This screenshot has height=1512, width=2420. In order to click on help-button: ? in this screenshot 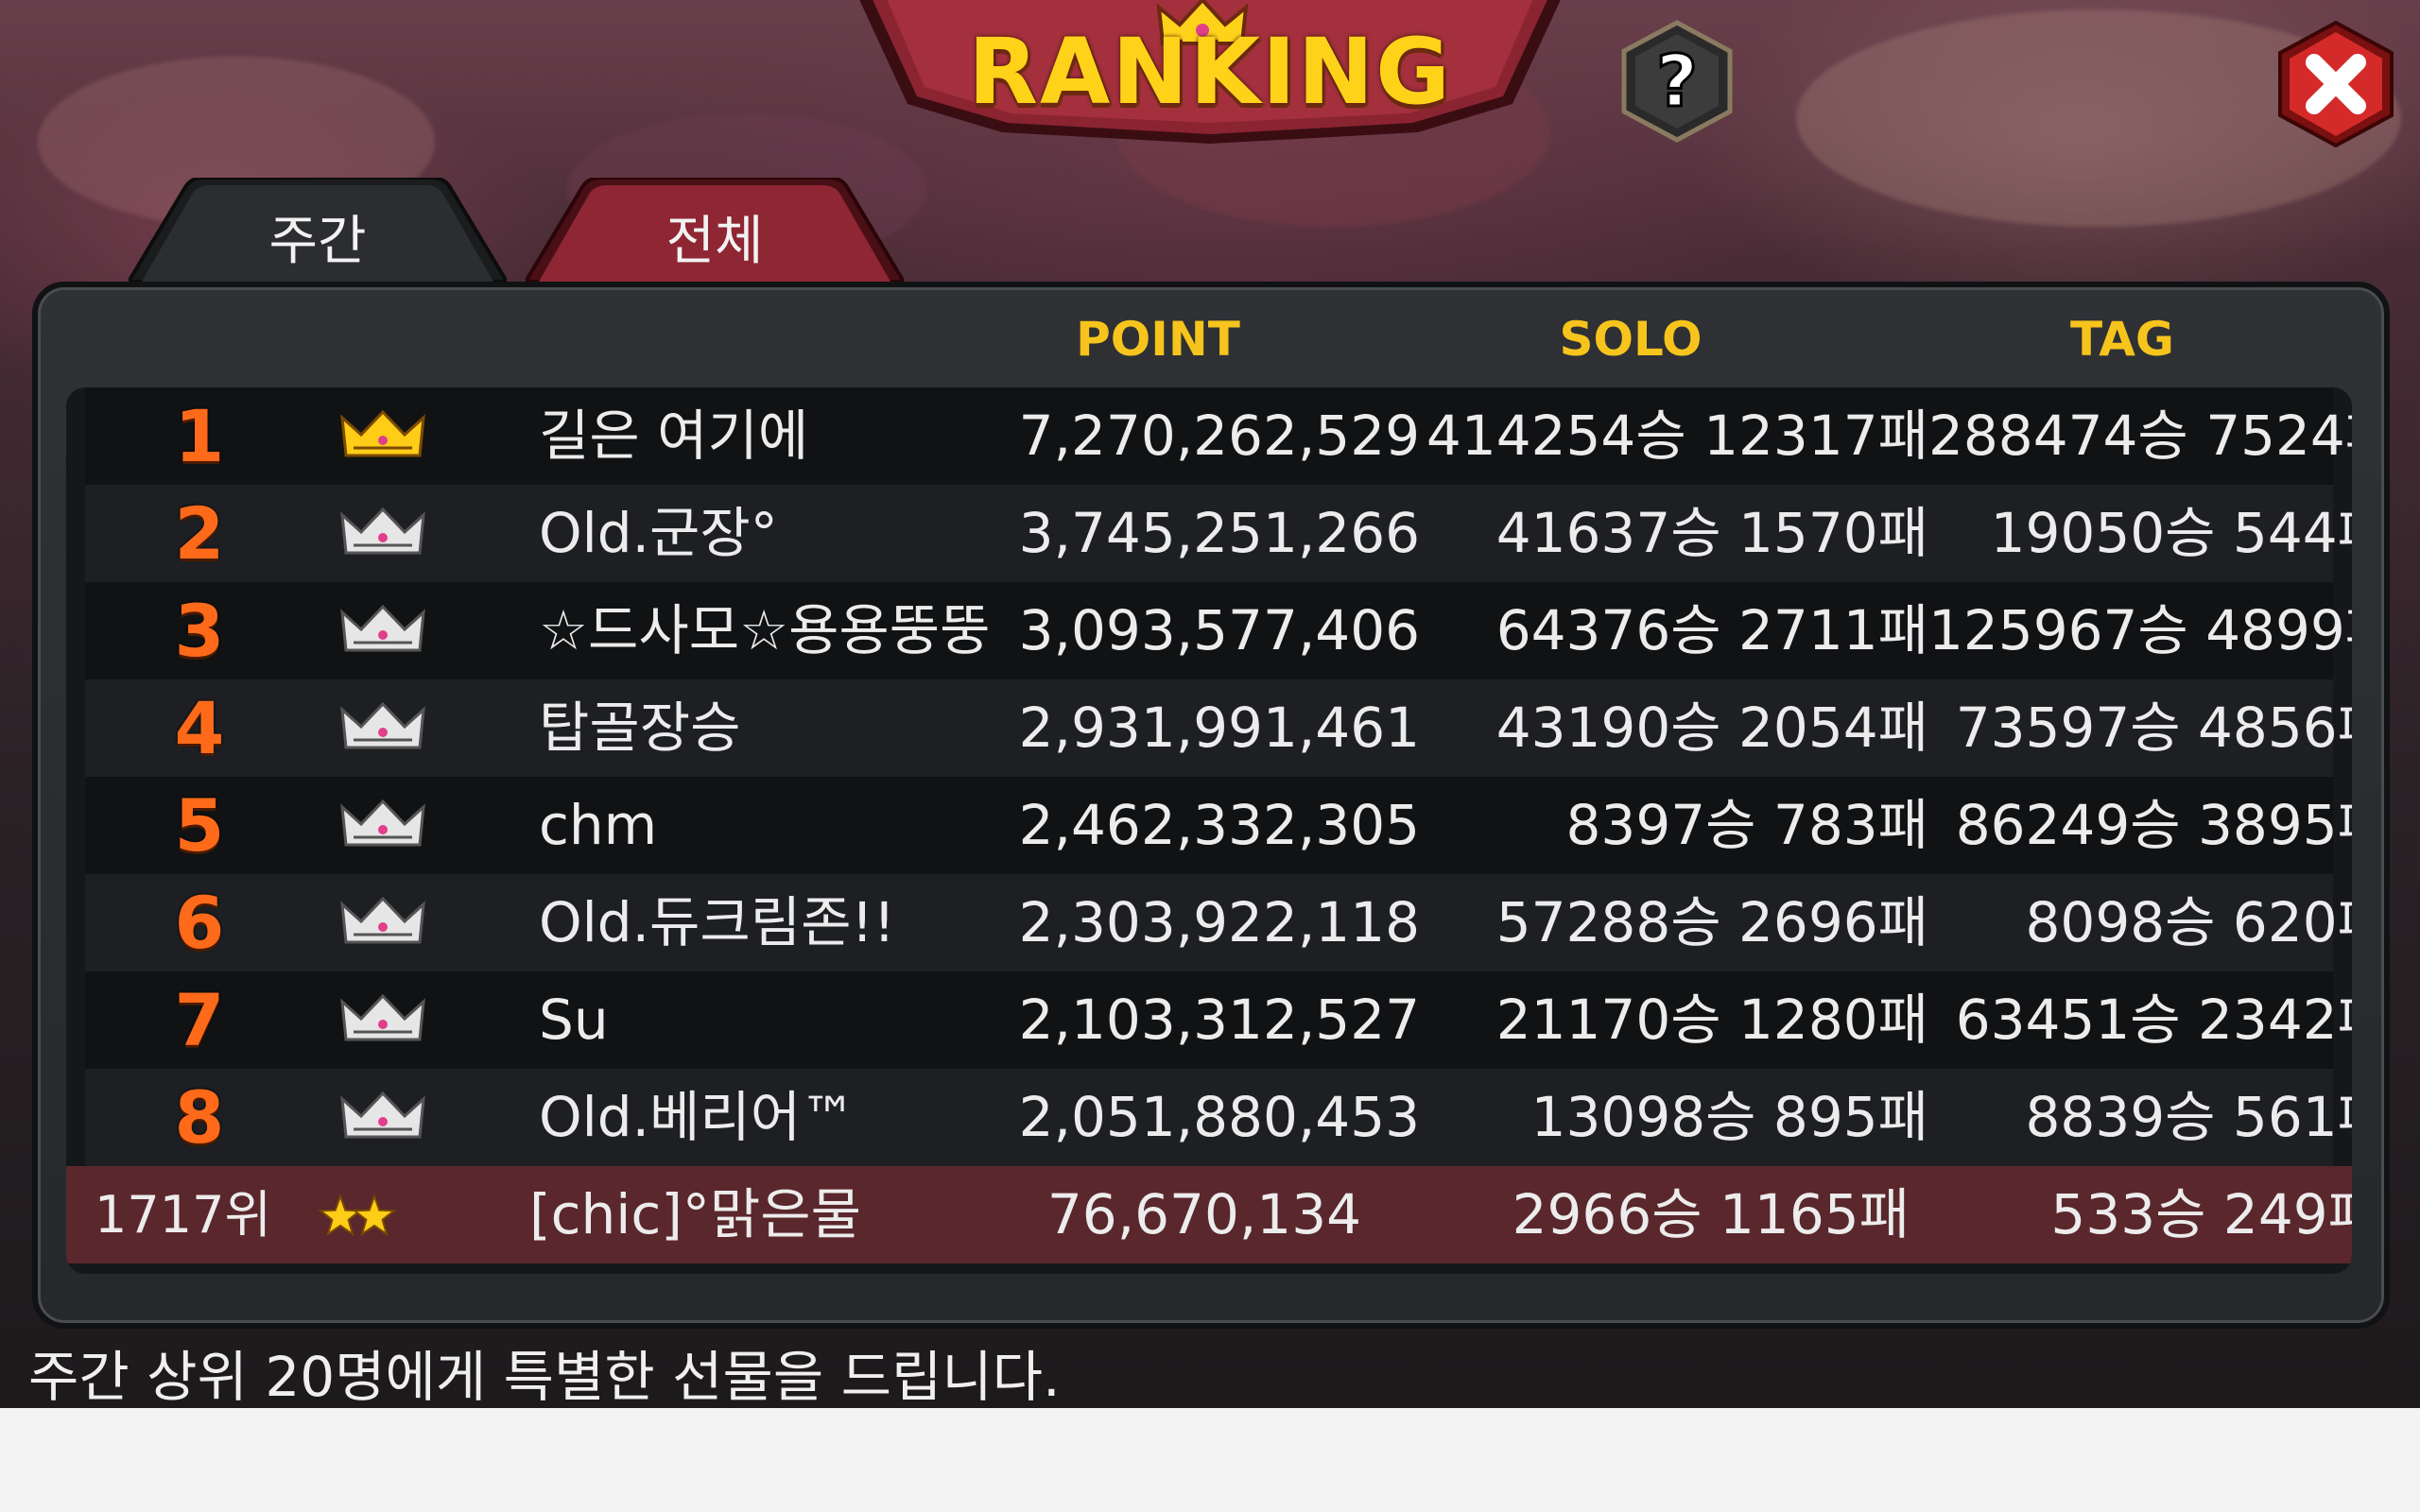, I will do `click(1677, 81)`.